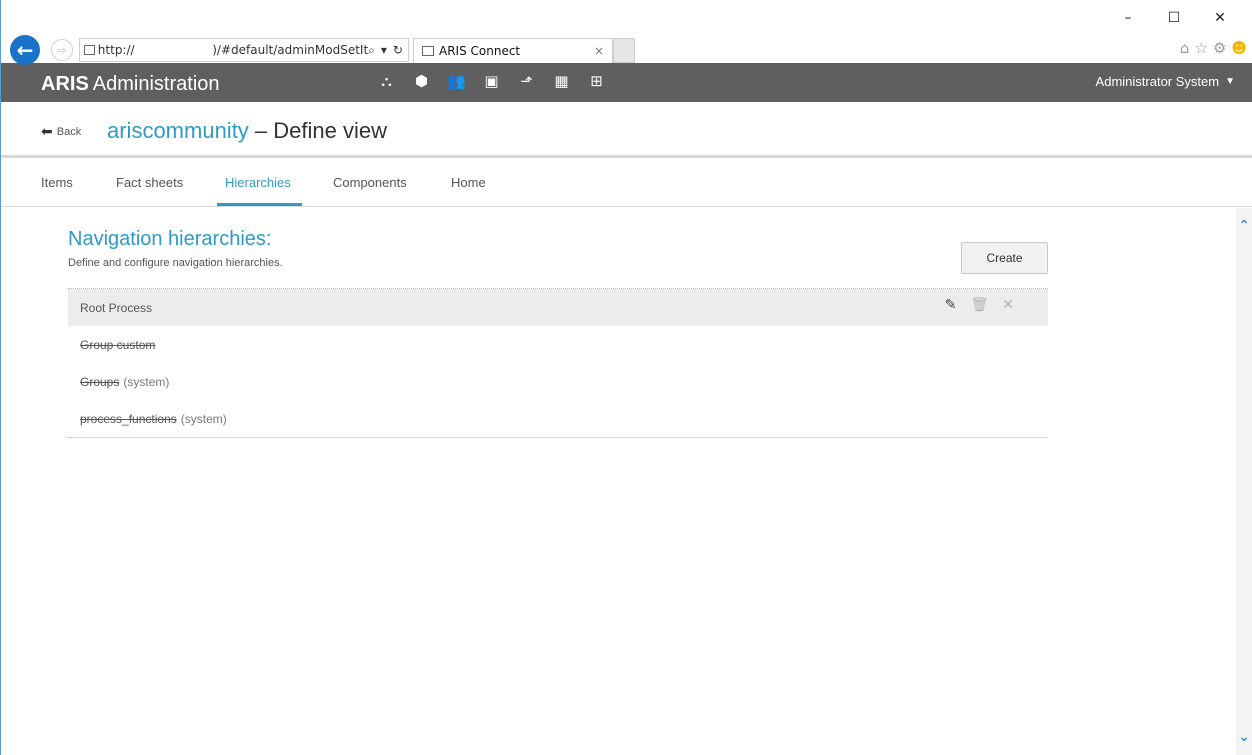 This screenshot has width=1252, height=755. I want to click on tab-hierarchies: Hierarchies, so click(258, 182).